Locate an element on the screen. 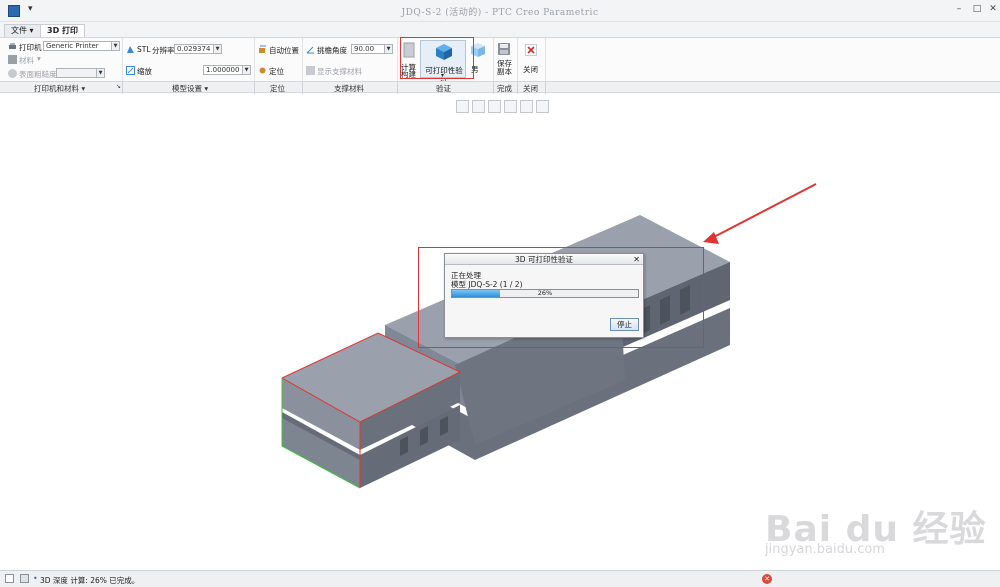 The height and width of the screenshot is (587, 1000). stop-regen-icon: ✕ is located at coordinates (767, 579).